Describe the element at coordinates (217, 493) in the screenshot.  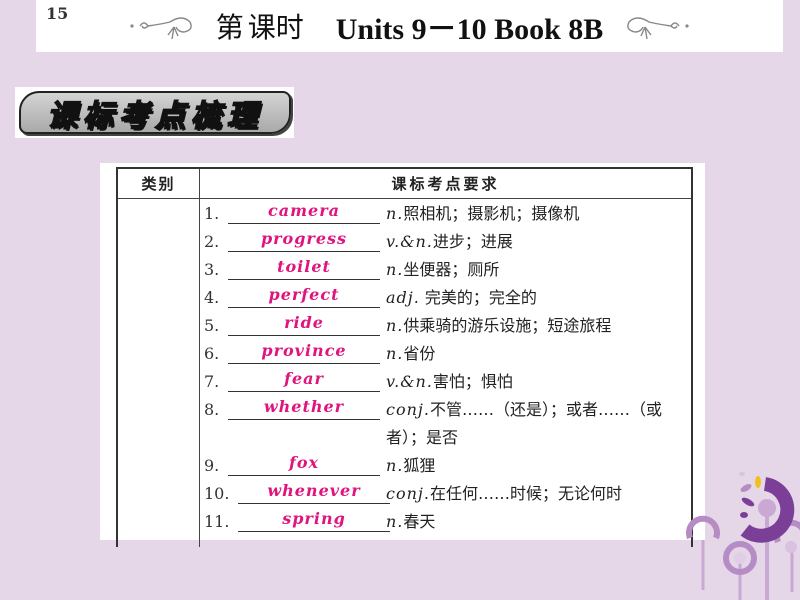
I see `item-number: 10.` at that location.